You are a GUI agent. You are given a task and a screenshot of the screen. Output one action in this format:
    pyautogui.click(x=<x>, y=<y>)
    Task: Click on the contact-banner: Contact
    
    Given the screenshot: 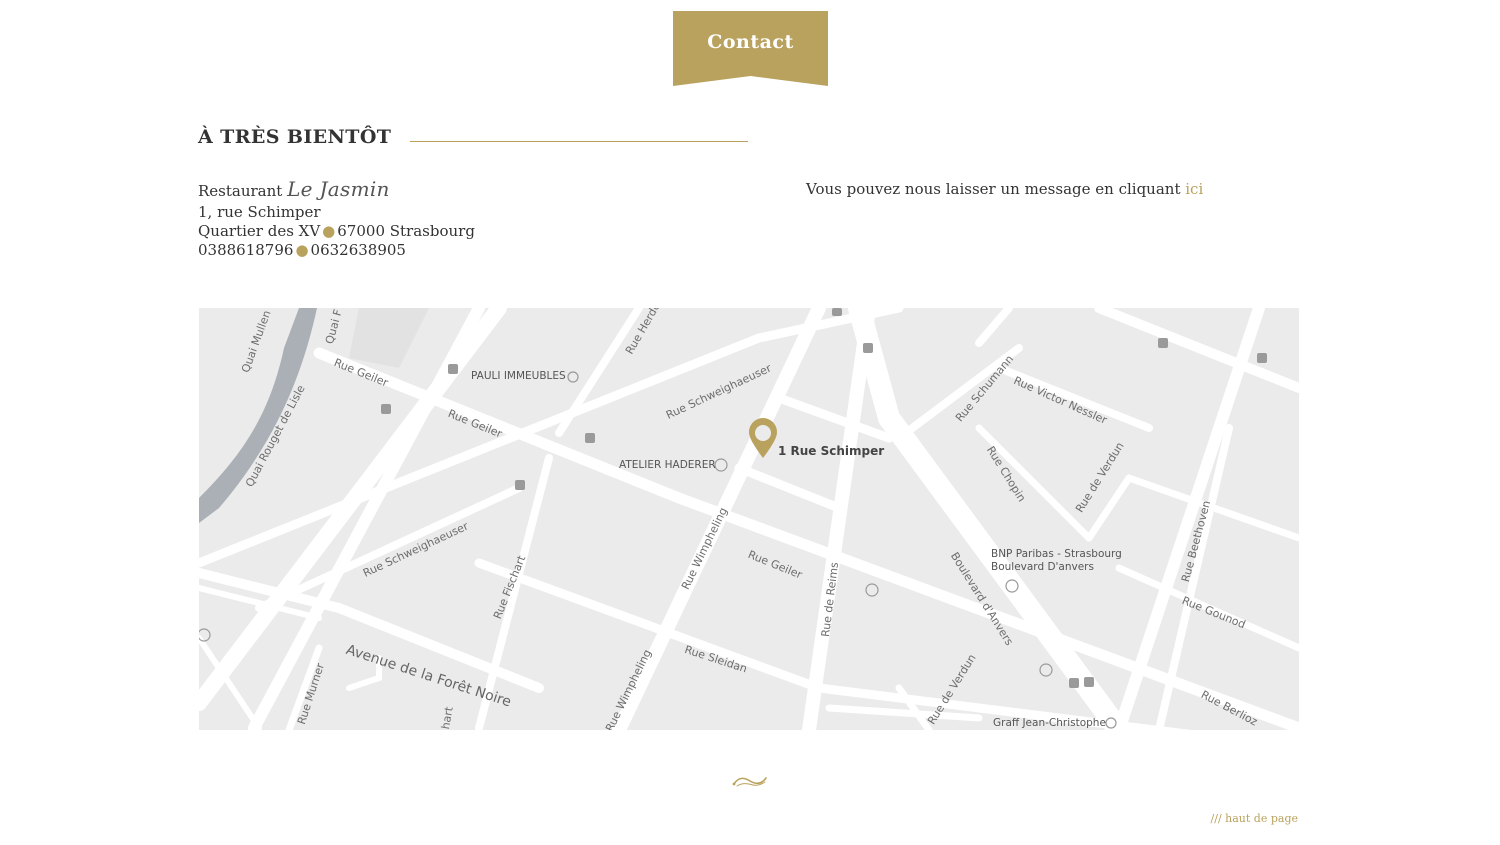 What is the action you would take?
    pyautogui.click(x=750, y=48)
    